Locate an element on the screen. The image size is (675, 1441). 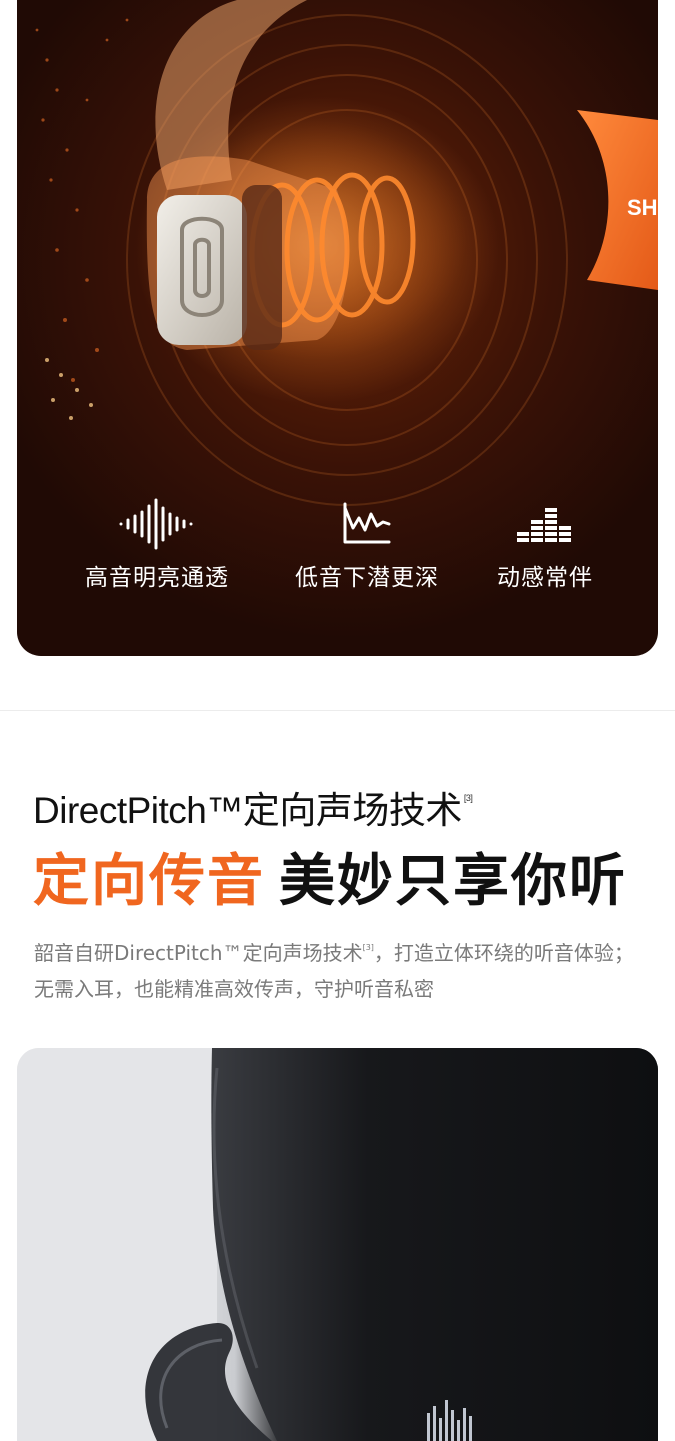
feature-bass: 低音下潜更深 is located at coordinates (367, 545).